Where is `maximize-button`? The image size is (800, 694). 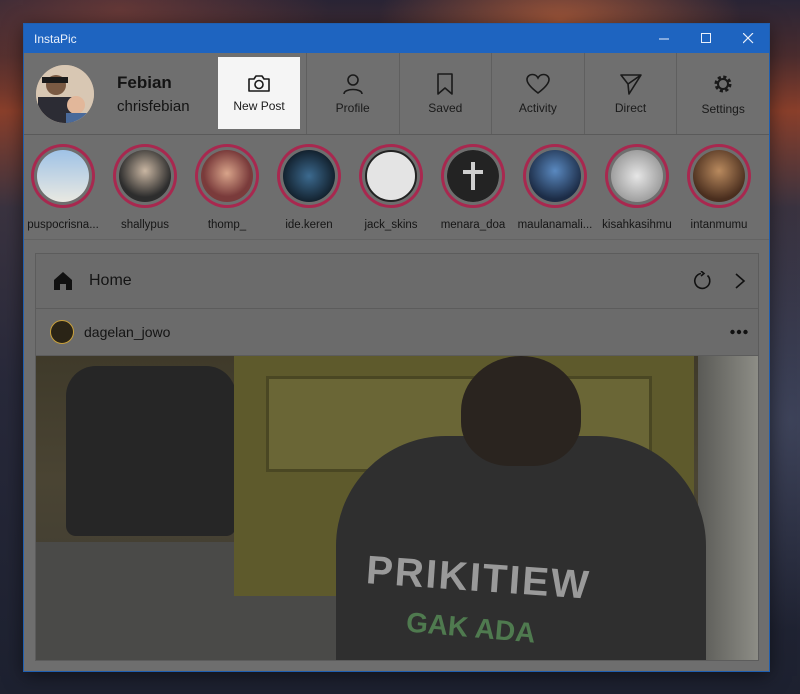
maximize-button is located at coordinates (706, 38).